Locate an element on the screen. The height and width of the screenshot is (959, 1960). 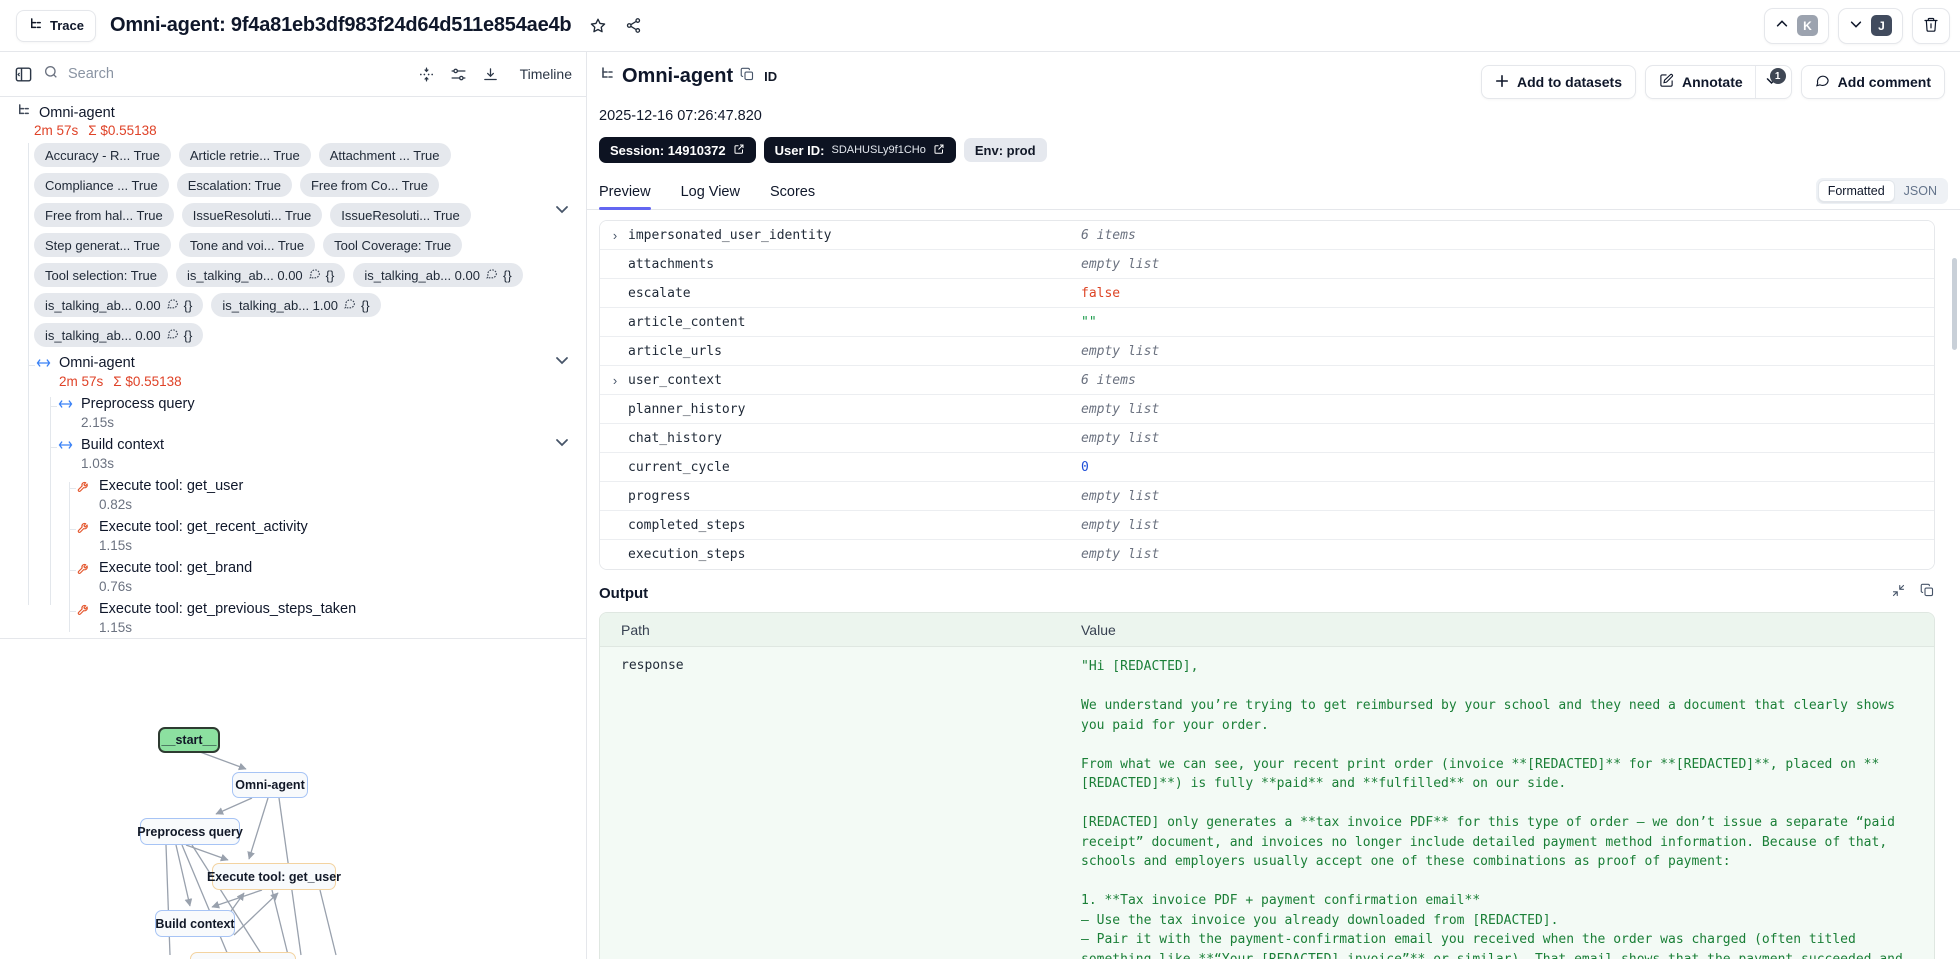
table-row: › user_context 6 items is located at coordinates (1267, 380).